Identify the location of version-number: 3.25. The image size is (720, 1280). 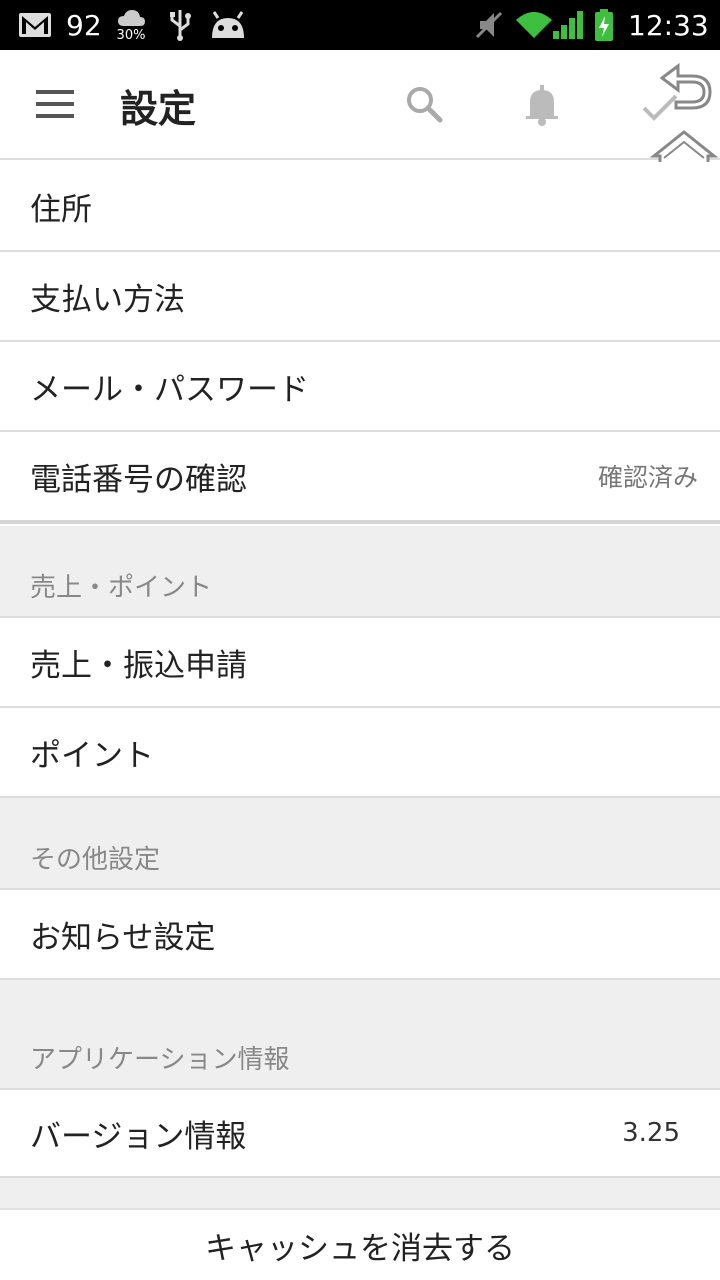
(651, 1133).